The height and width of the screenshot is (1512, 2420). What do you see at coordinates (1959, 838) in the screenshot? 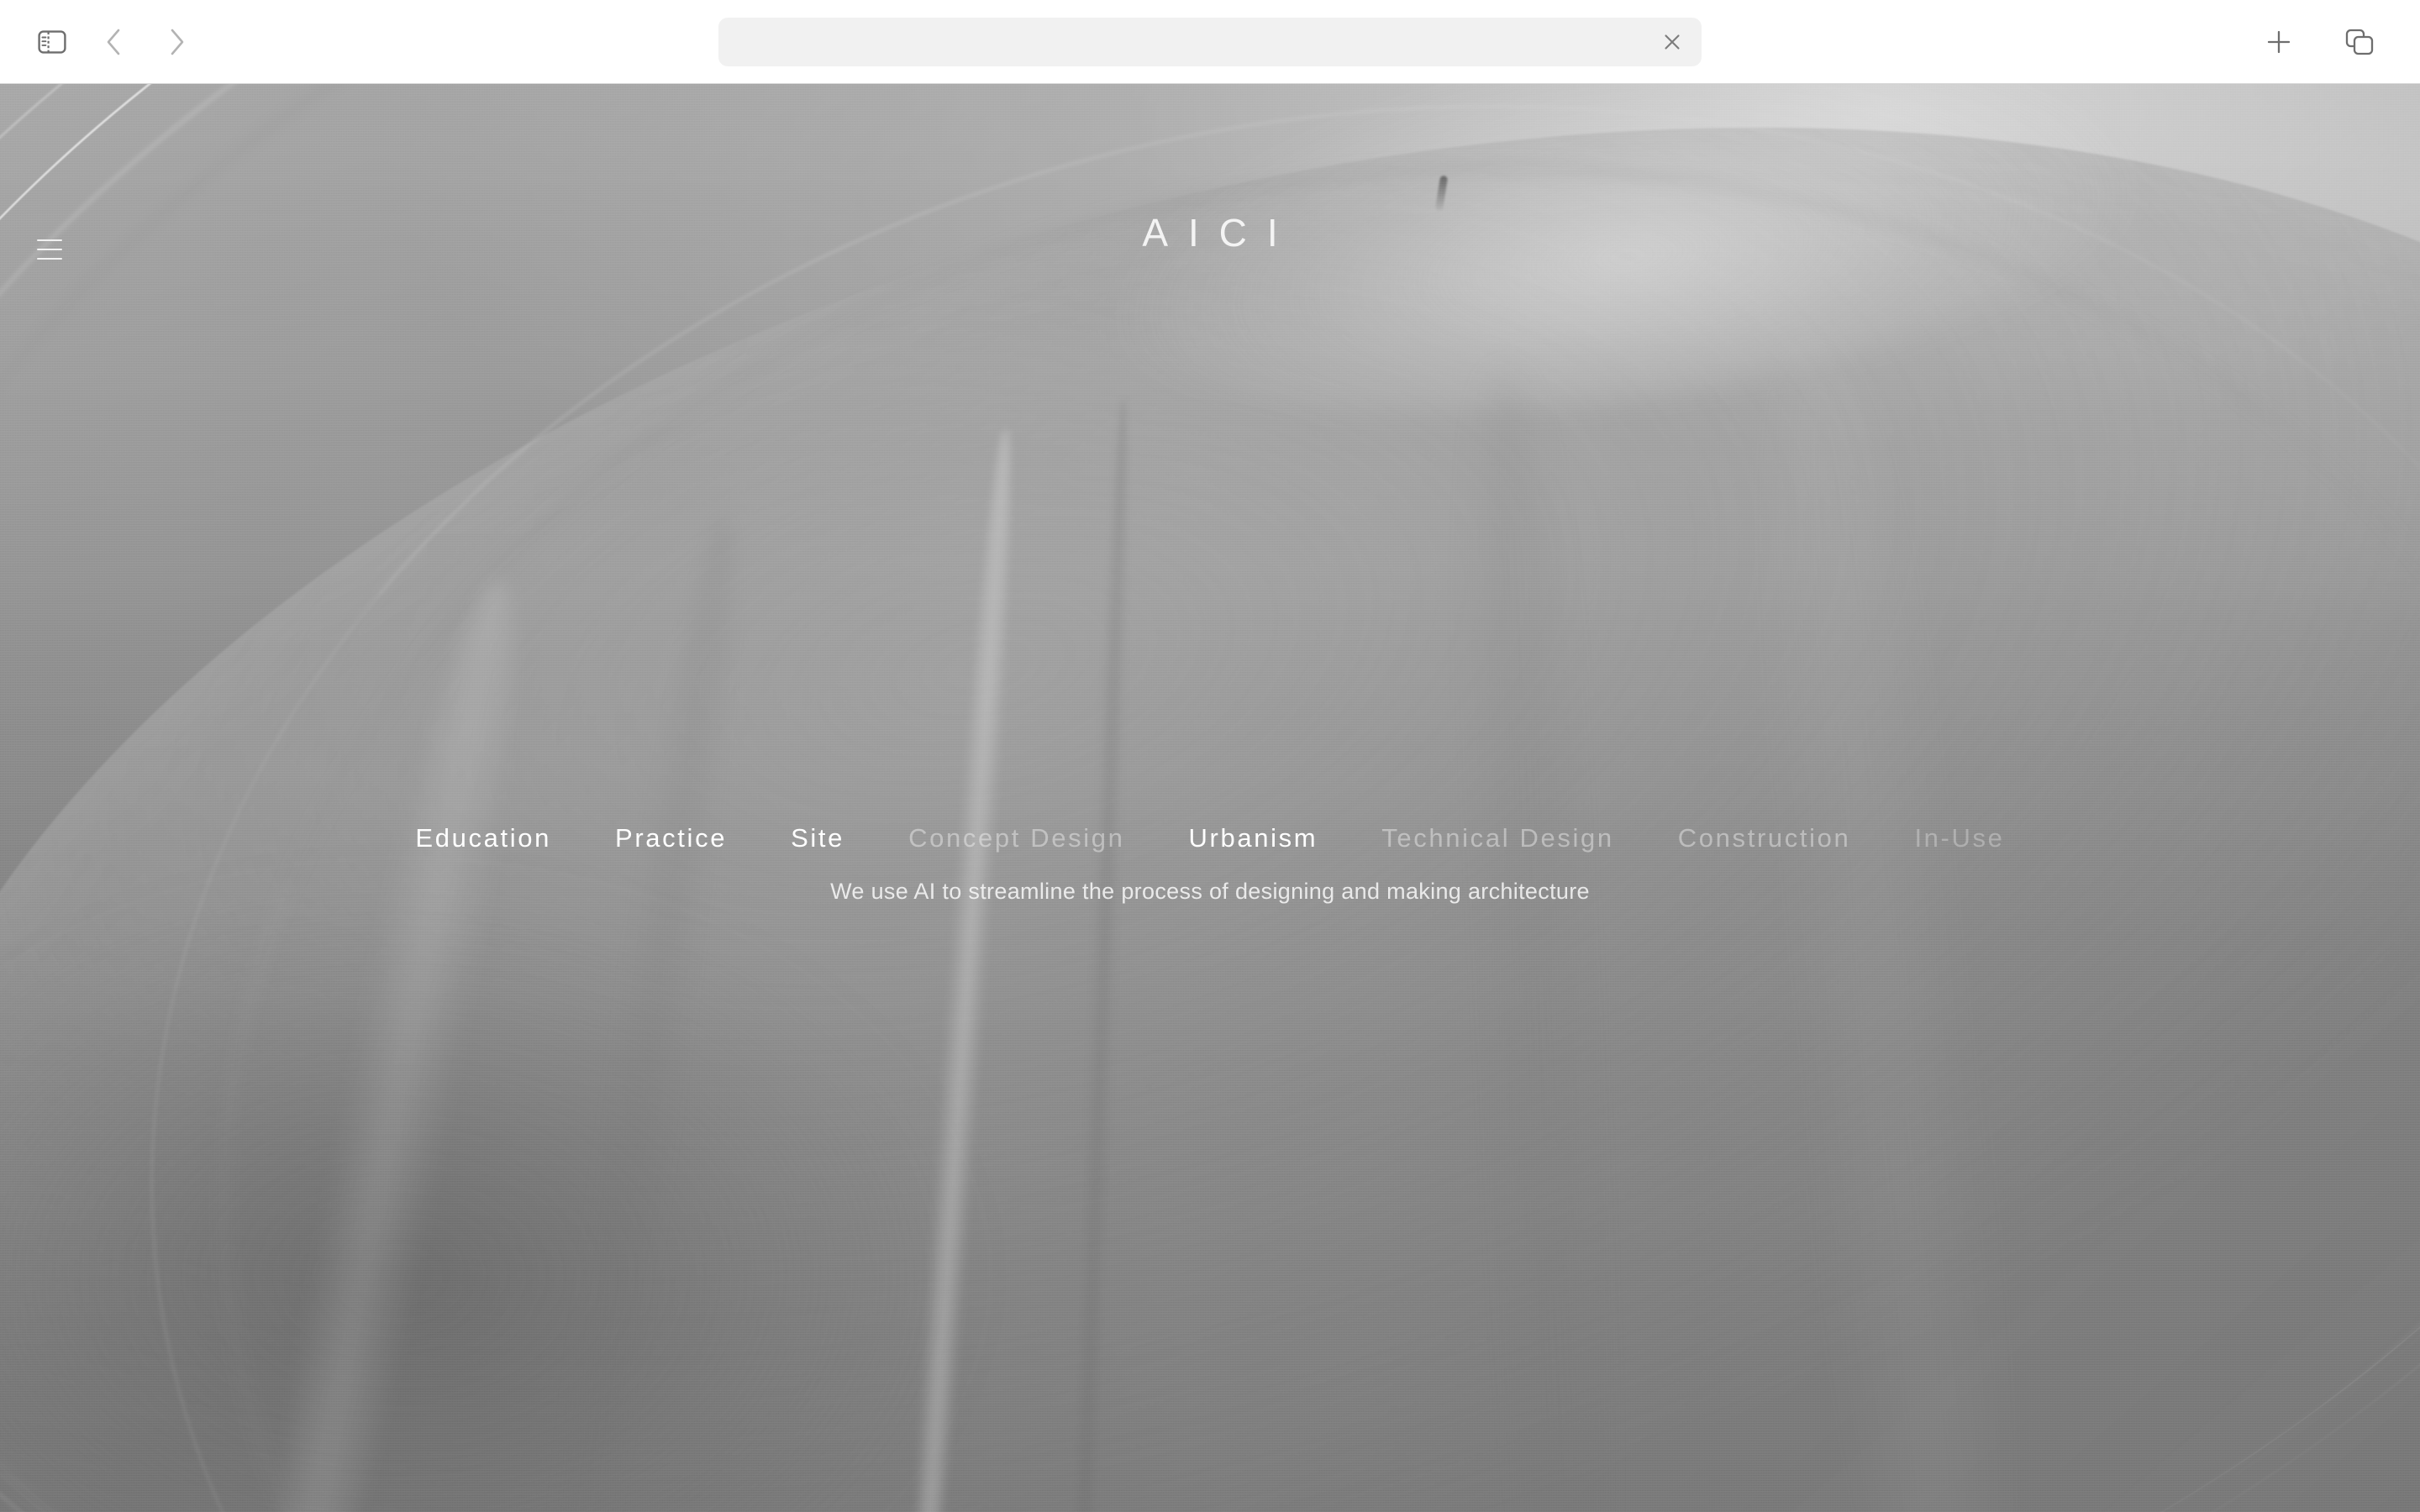
I see `phase-item-in-use: In-Use` at bounding box center [1959, 838].